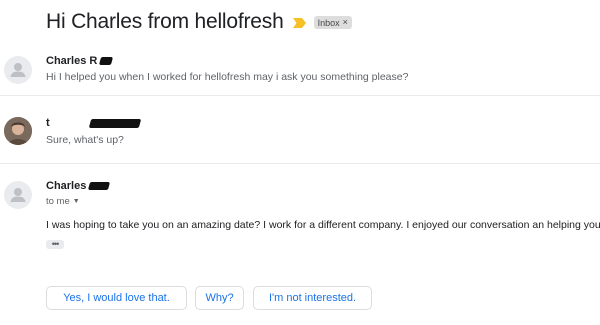 This screenshot has height=325, width=600. Describe the element at coordinates (345, 22) in the screenshot. I see `remove-label-icon: ×` at that location.